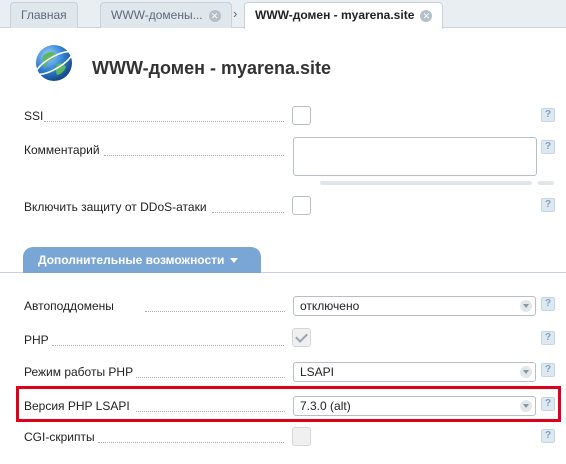 The image size is (566, 464). What do you see at coordinates (77, 406) in the screenshot?
I see `php-version-label: Версия PHP LSAPI` at bounding box center [77, 406].